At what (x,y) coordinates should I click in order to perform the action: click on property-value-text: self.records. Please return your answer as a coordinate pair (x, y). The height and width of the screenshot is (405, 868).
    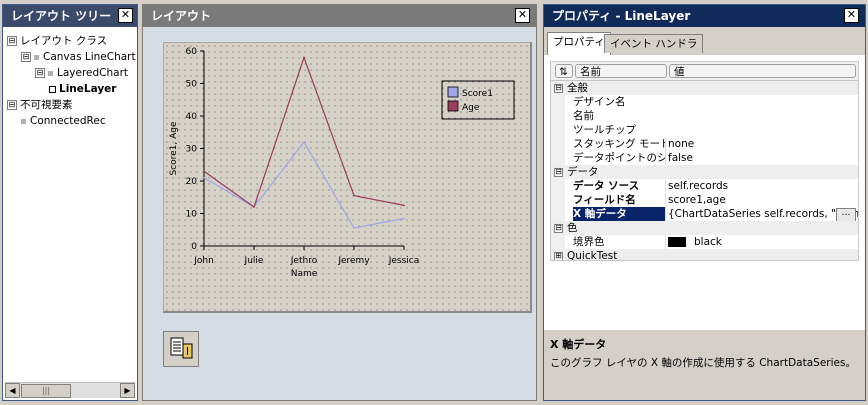
    Looking at the image, I should click on (698, 186).